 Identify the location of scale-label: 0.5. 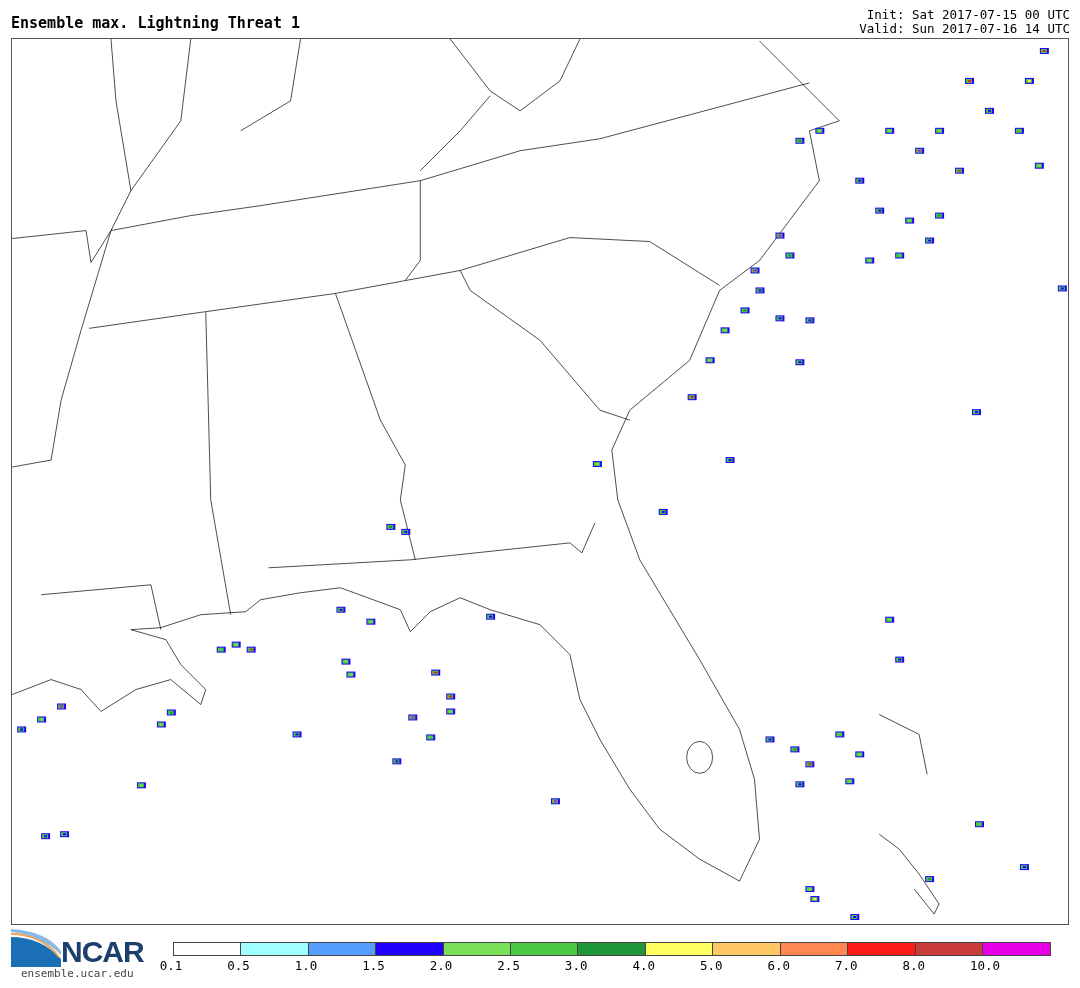
(238, 965).